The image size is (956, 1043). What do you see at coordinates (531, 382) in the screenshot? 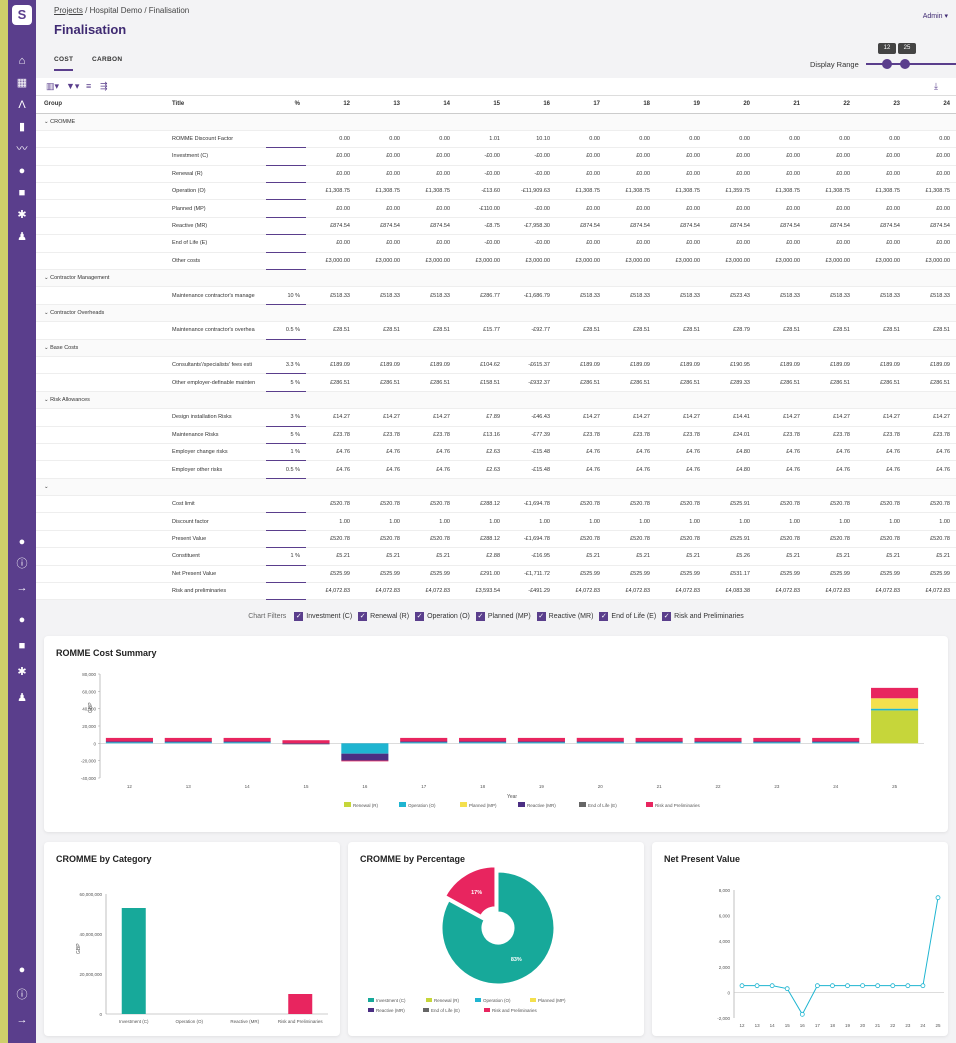
I see `value-cell: -£932.37` at bounding box center [531, 382].